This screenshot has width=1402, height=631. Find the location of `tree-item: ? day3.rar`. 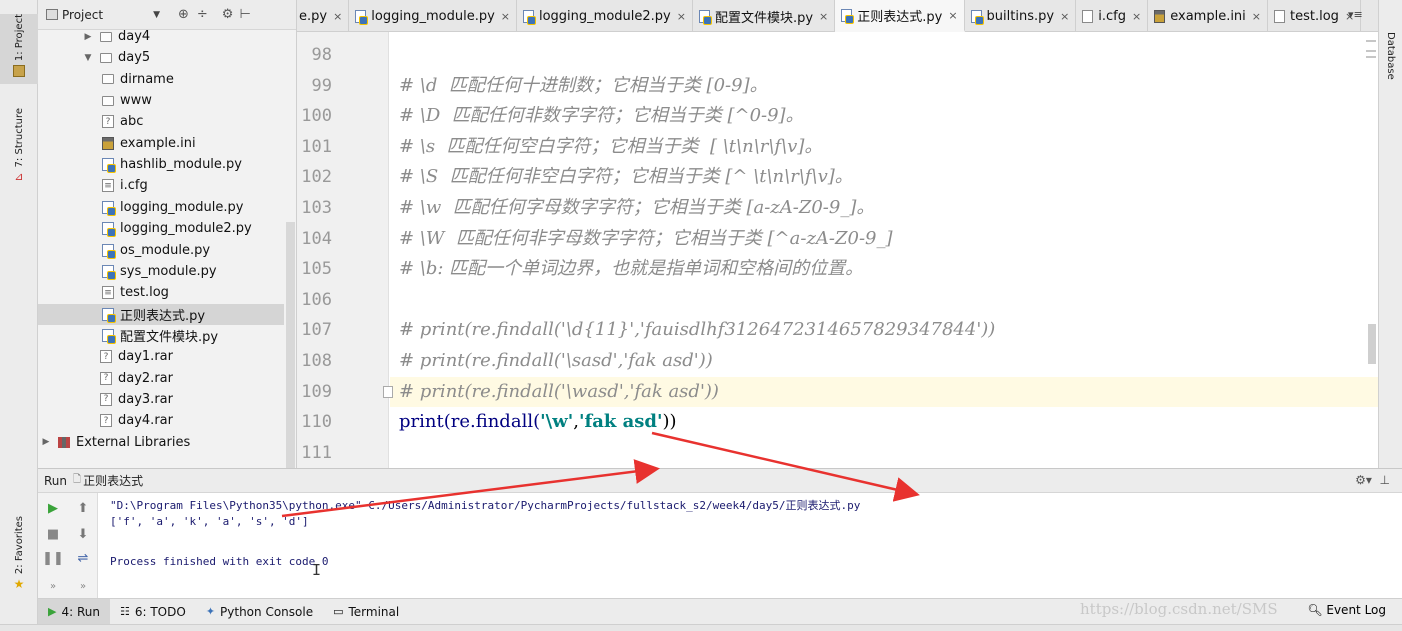

tree-item: ? day3.rar is located at coordinates (161, 399).